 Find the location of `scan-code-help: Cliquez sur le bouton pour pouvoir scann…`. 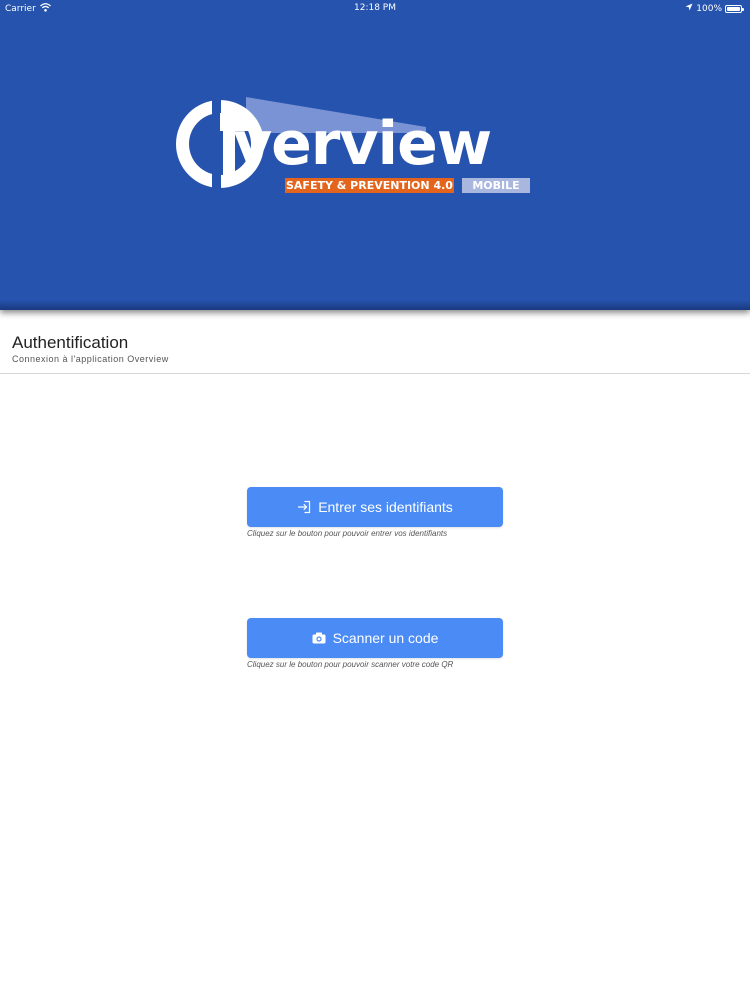

scan-code-help: Cliquez sur le bouton pour pouvoir scann… is located at coordinates (350, 664).